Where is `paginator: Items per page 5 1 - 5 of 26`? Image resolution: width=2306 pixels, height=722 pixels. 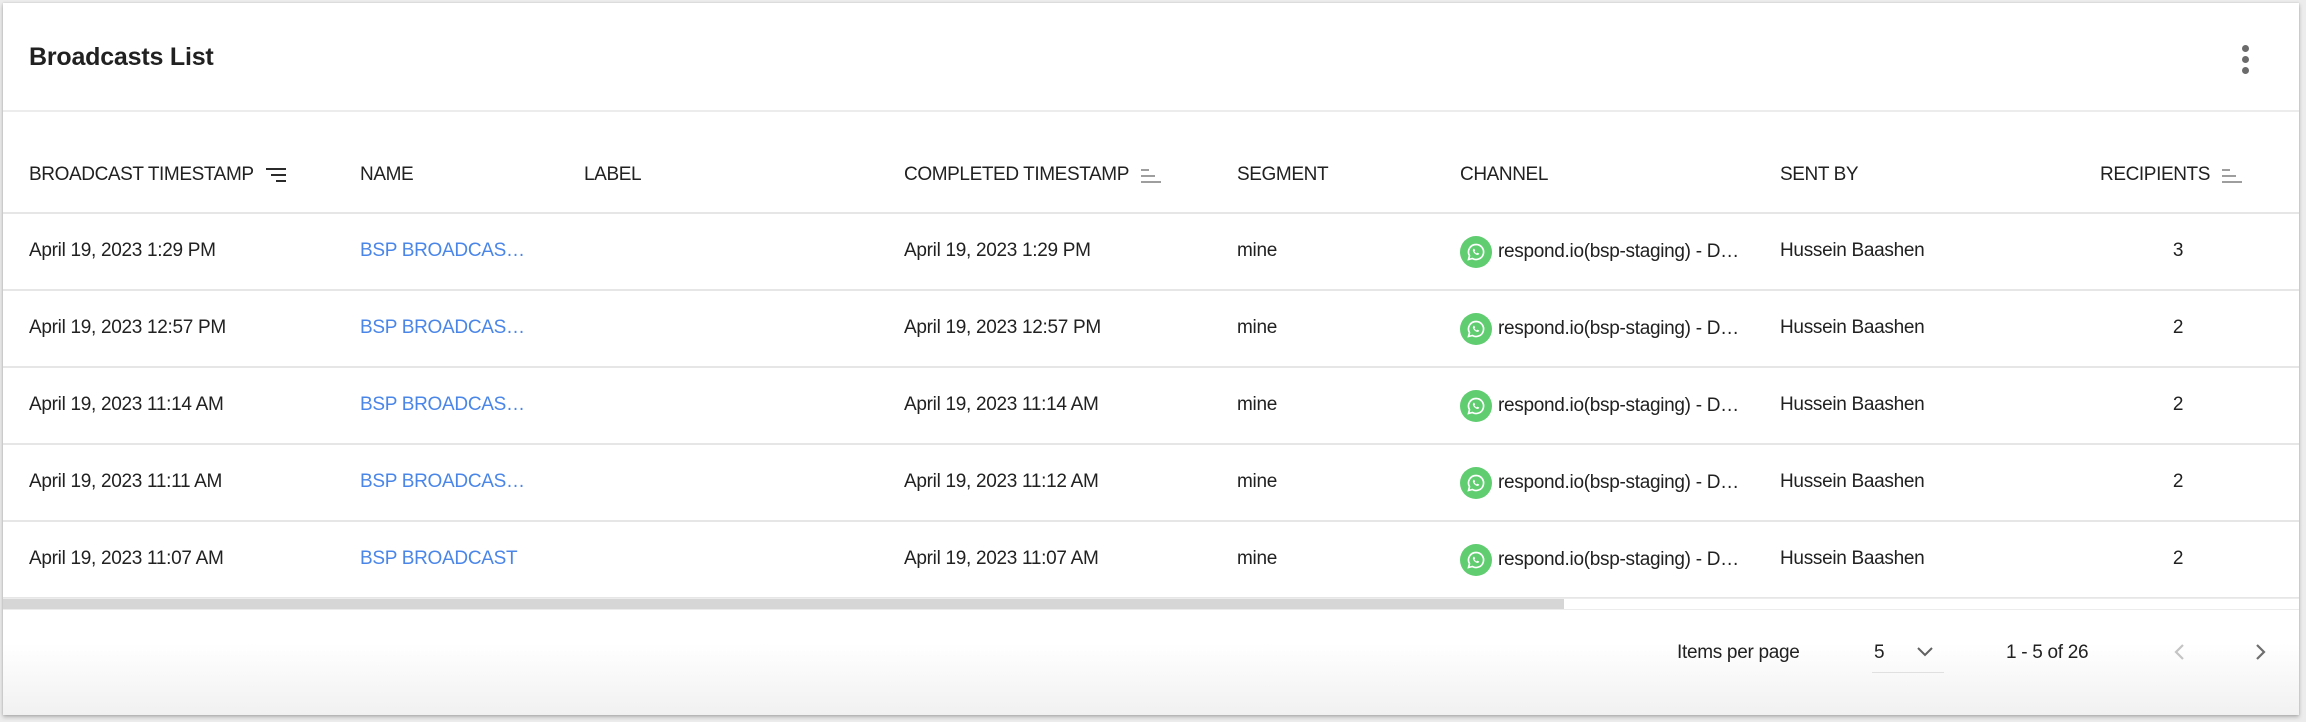 paginator: Items per page 5 1 - 5 of 26 is located at coordinates (1151, 662).